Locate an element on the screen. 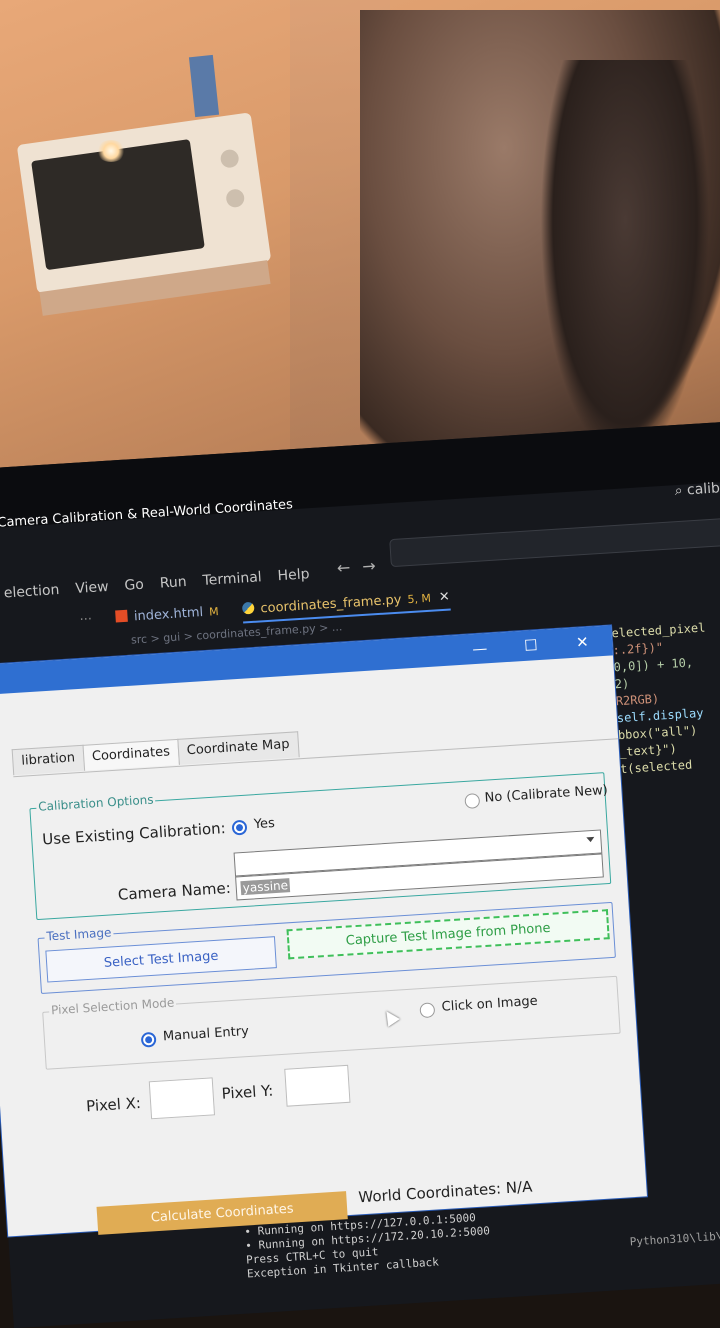 This screenshot has width=720, height=1328. box-on-microwave is located at coordinates (204, 86).